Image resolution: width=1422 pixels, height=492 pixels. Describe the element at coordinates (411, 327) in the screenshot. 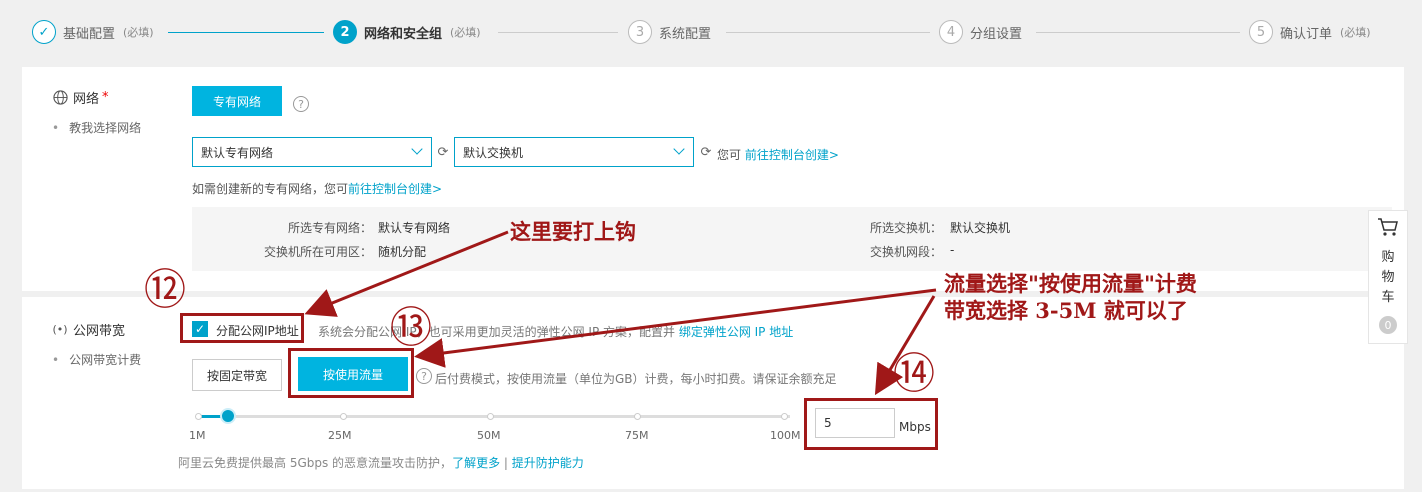

I see `step-marker-13: ⑬` at that location.